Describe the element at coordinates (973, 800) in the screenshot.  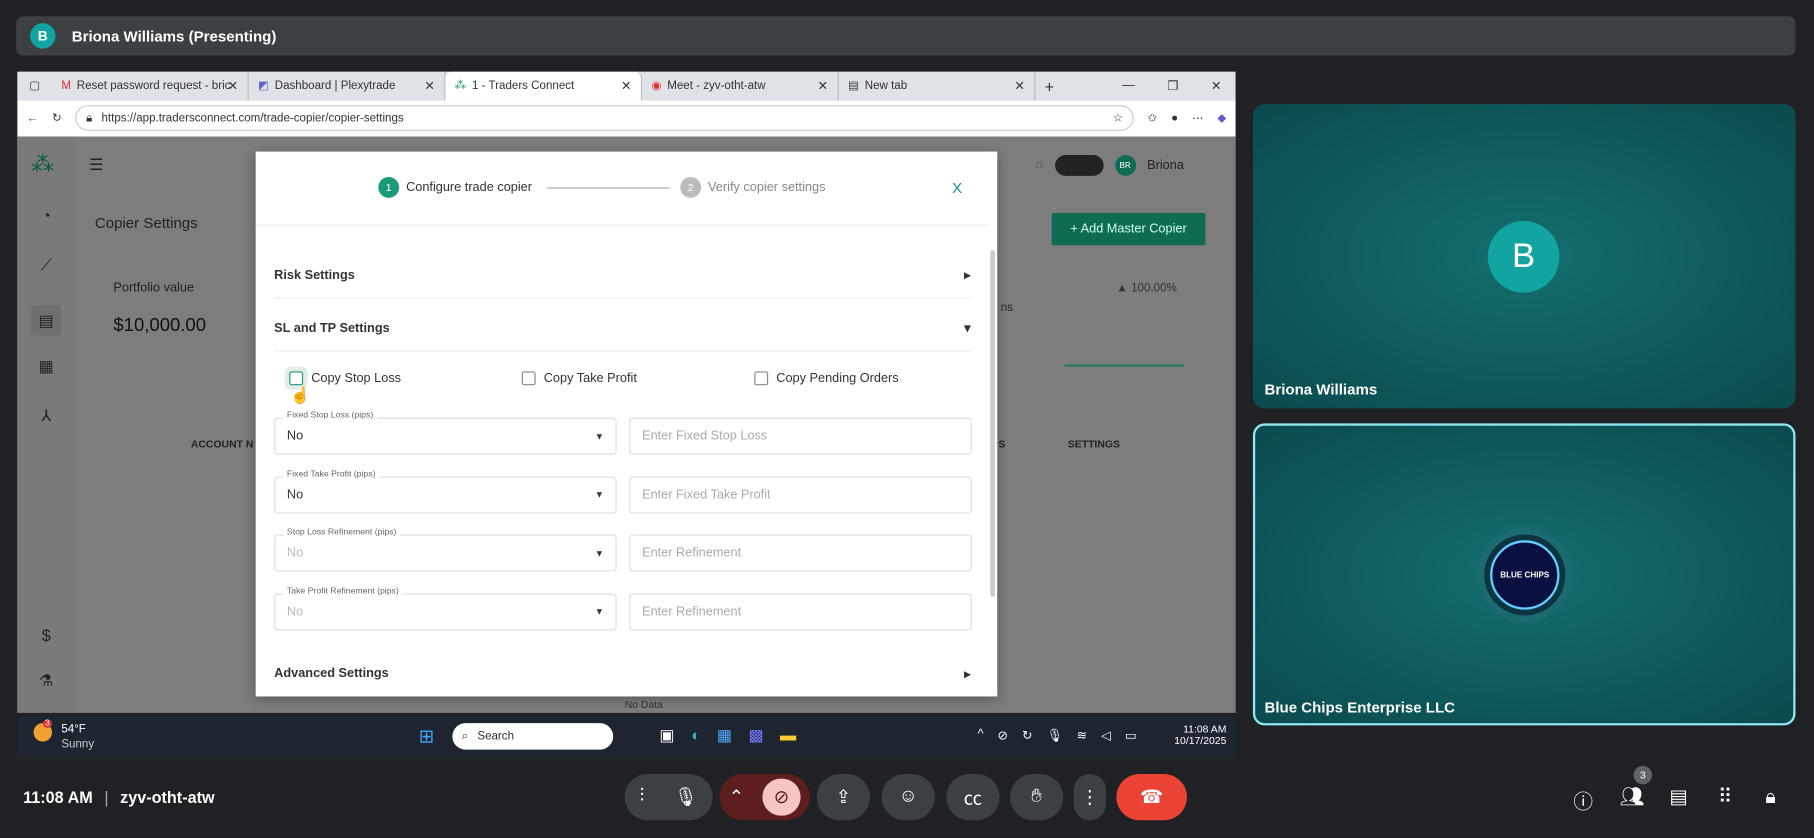
I see `captions-icon: ㏄` at that location.